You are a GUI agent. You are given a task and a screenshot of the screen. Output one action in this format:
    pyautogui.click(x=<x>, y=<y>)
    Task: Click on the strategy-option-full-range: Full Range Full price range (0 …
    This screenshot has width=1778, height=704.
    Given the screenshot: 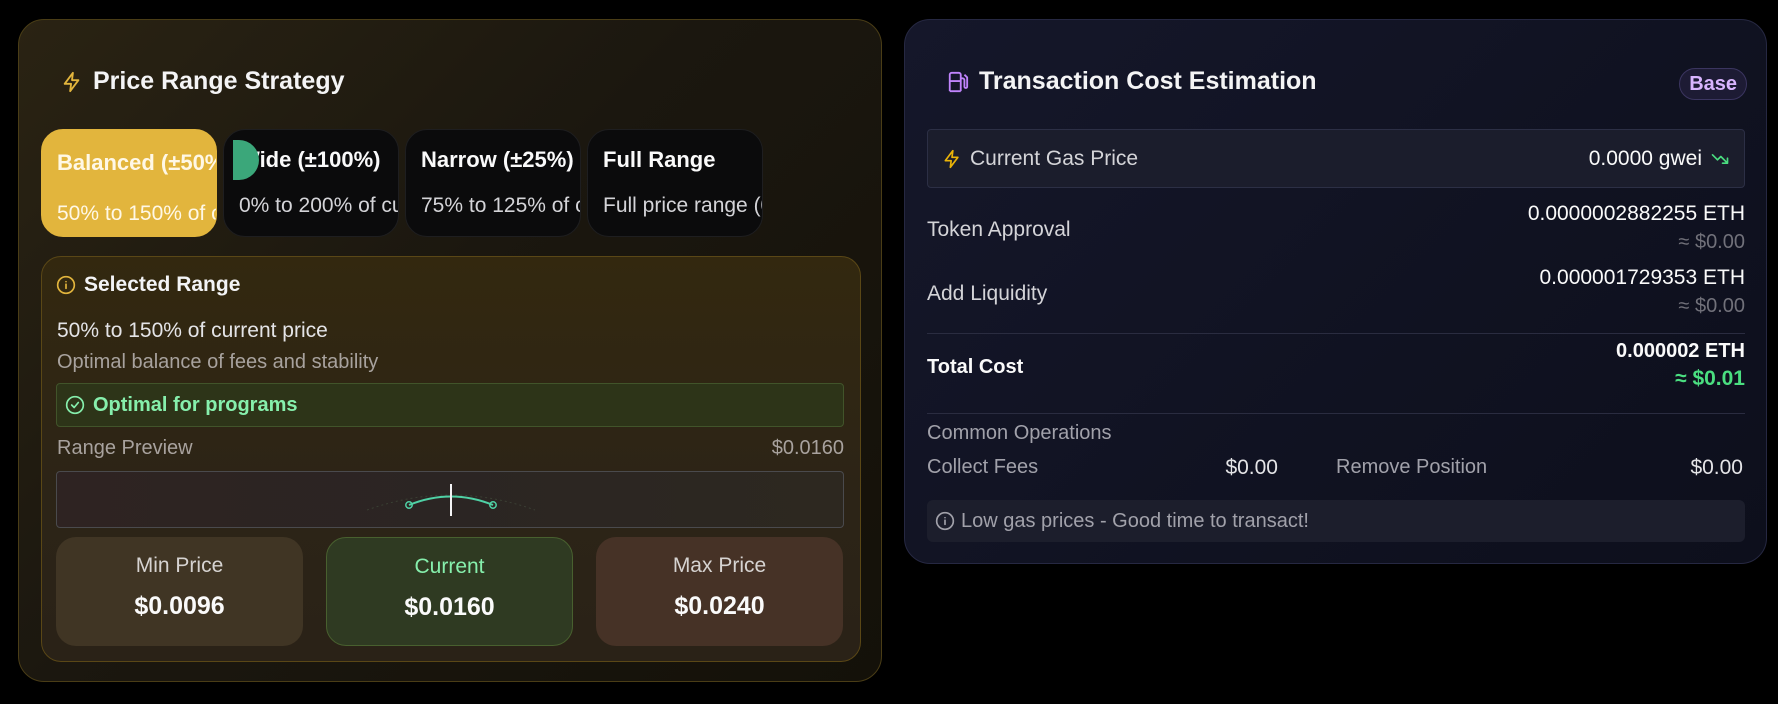 What is the action you would take?
    pyautogui.click(x=675, y=183)
    